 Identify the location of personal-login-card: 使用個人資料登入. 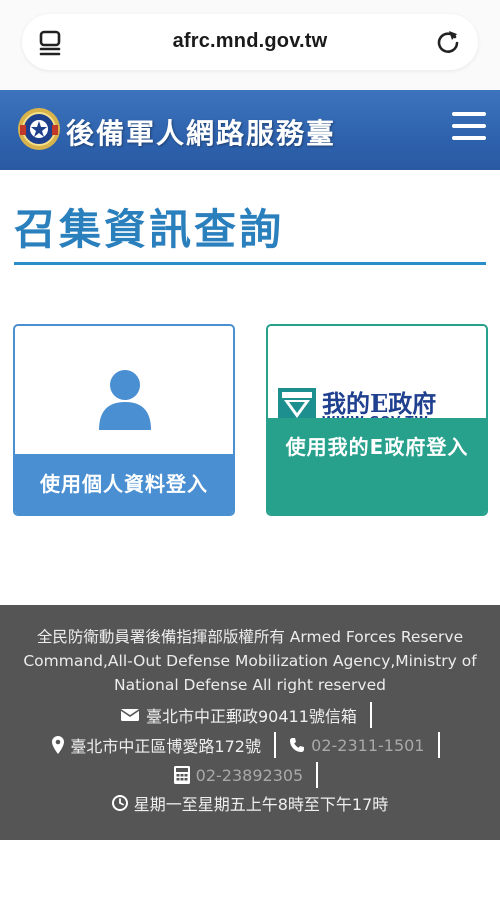
(124, 420).